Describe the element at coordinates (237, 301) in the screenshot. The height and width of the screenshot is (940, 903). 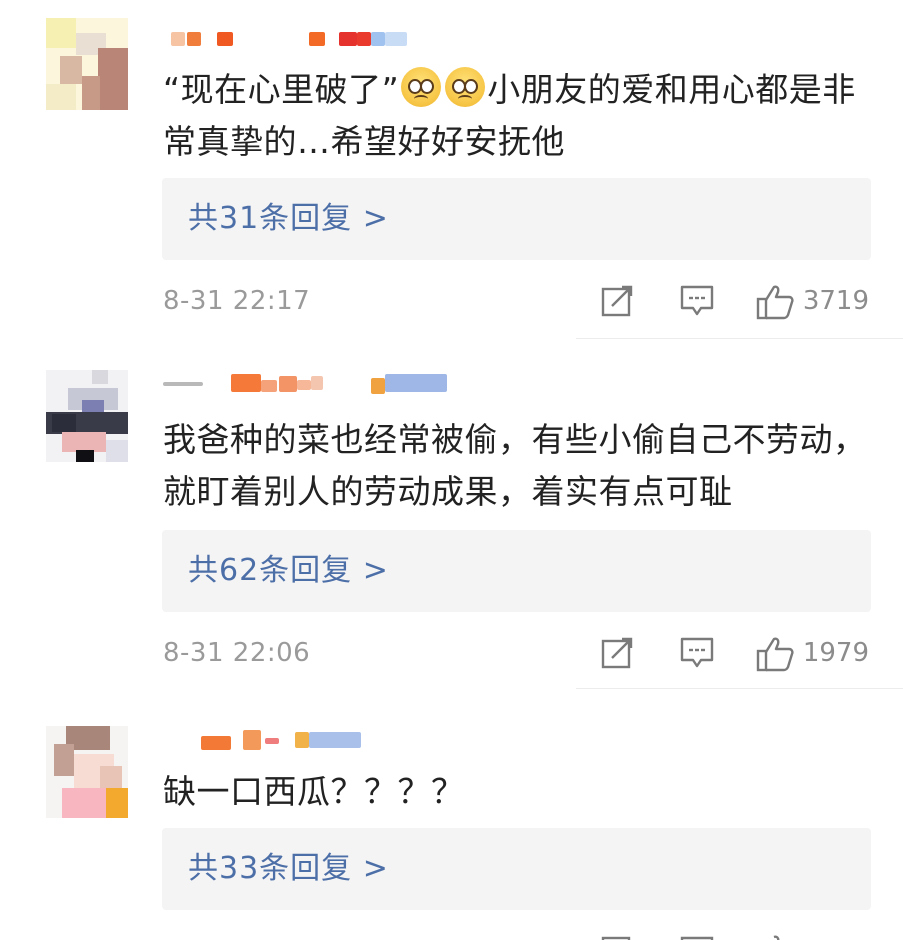
I see `comment-timestamp: 8-31 22:17` at that location.